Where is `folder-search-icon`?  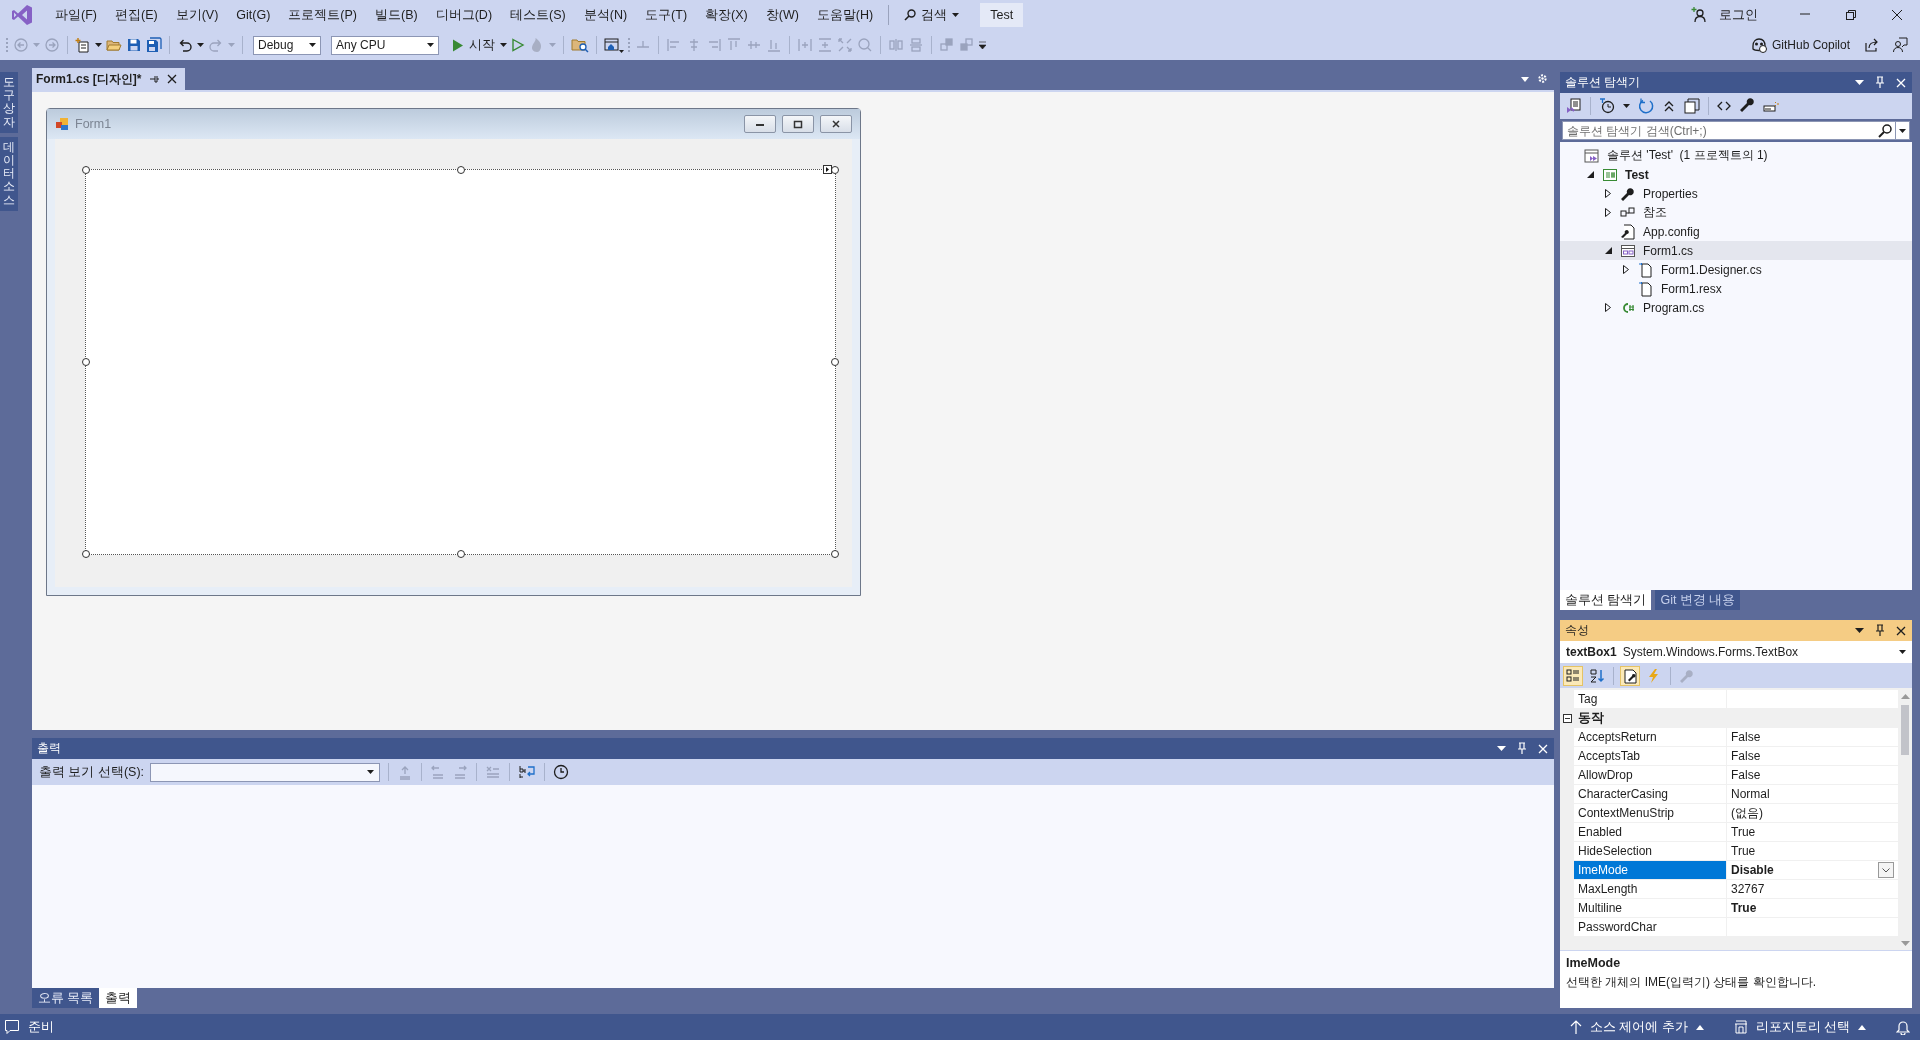 folder-search-icon is located at coordinates (580, 45).